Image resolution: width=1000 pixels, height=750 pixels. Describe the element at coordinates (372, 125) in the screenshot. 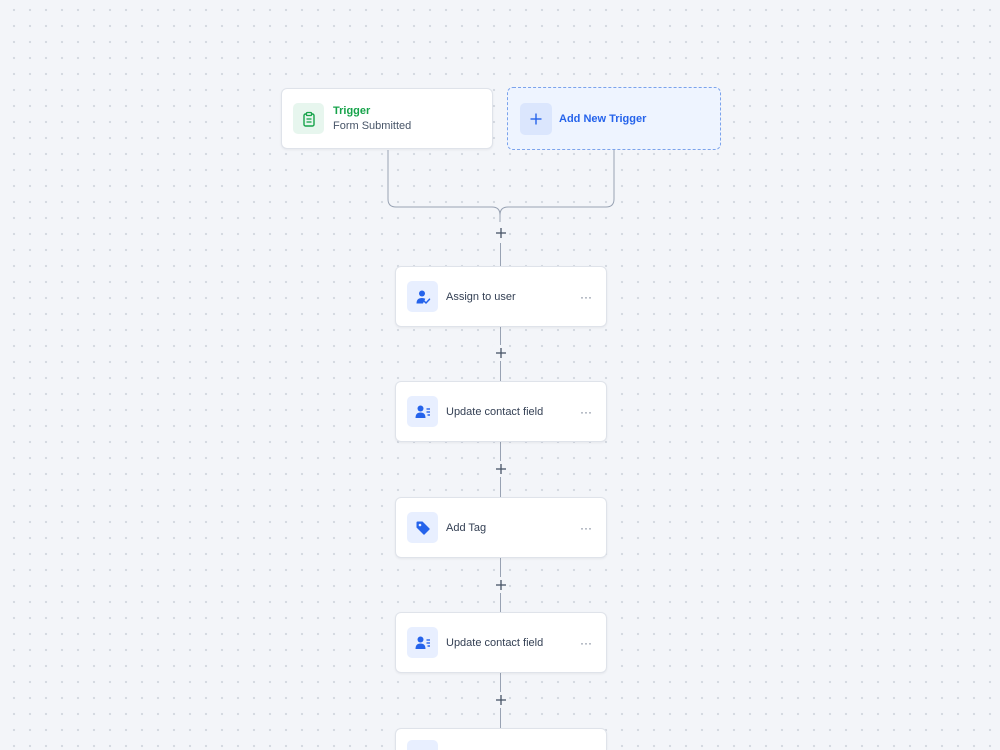

I see `trigger-subtitle: Form Submitted` at that location.